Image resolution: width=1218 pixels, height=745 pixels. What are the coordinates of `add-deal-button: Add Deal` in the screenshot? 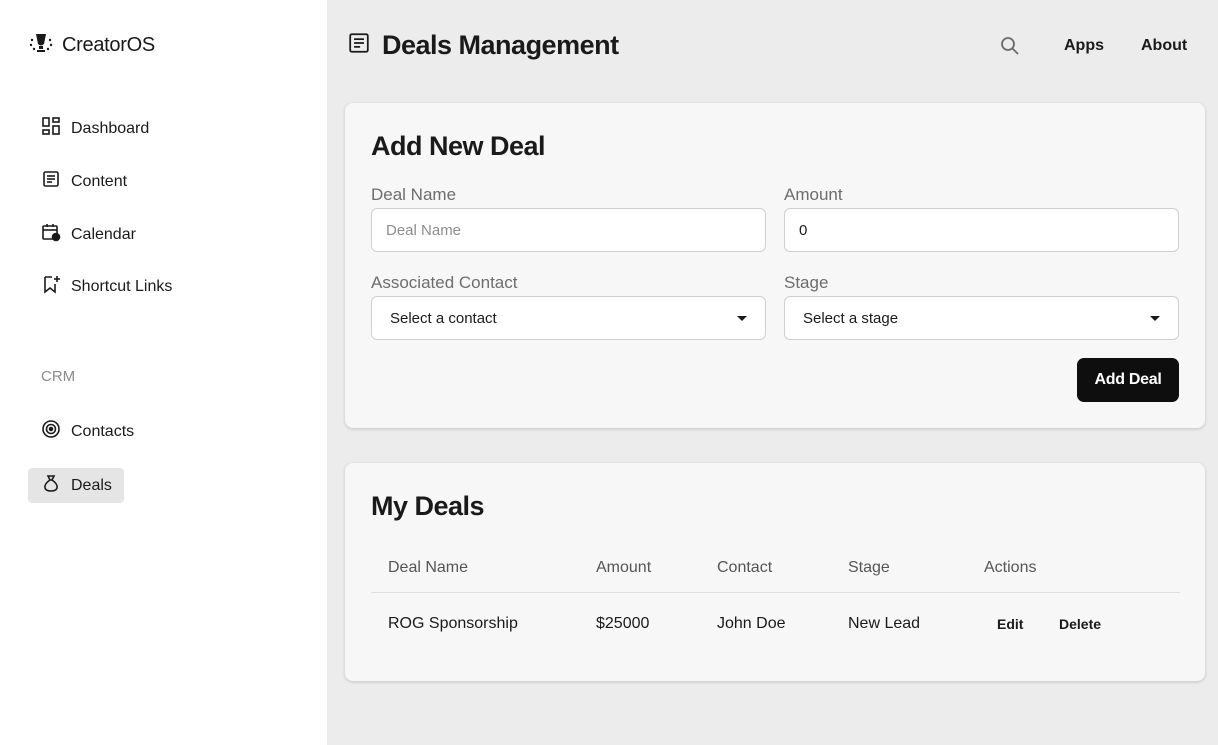 It's located at (1128, 380).